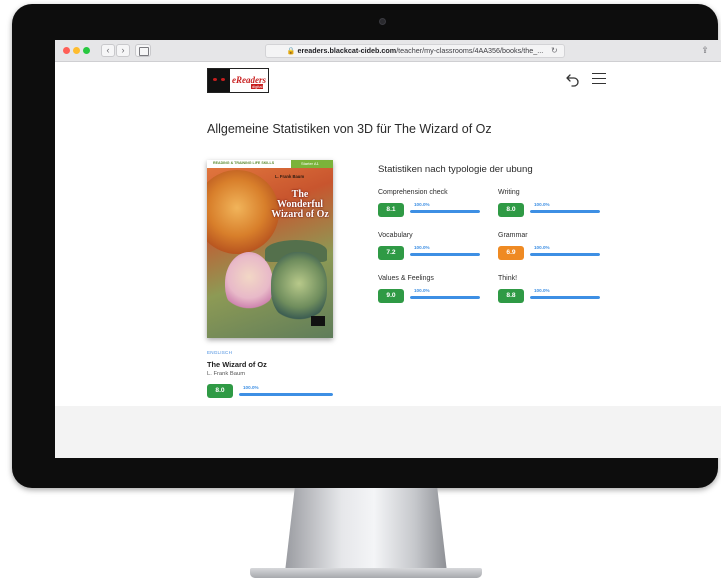 The image size is (721, 580). I want to click on cover-title: The Wonderful Wizard of Oz, so click(300, 204).